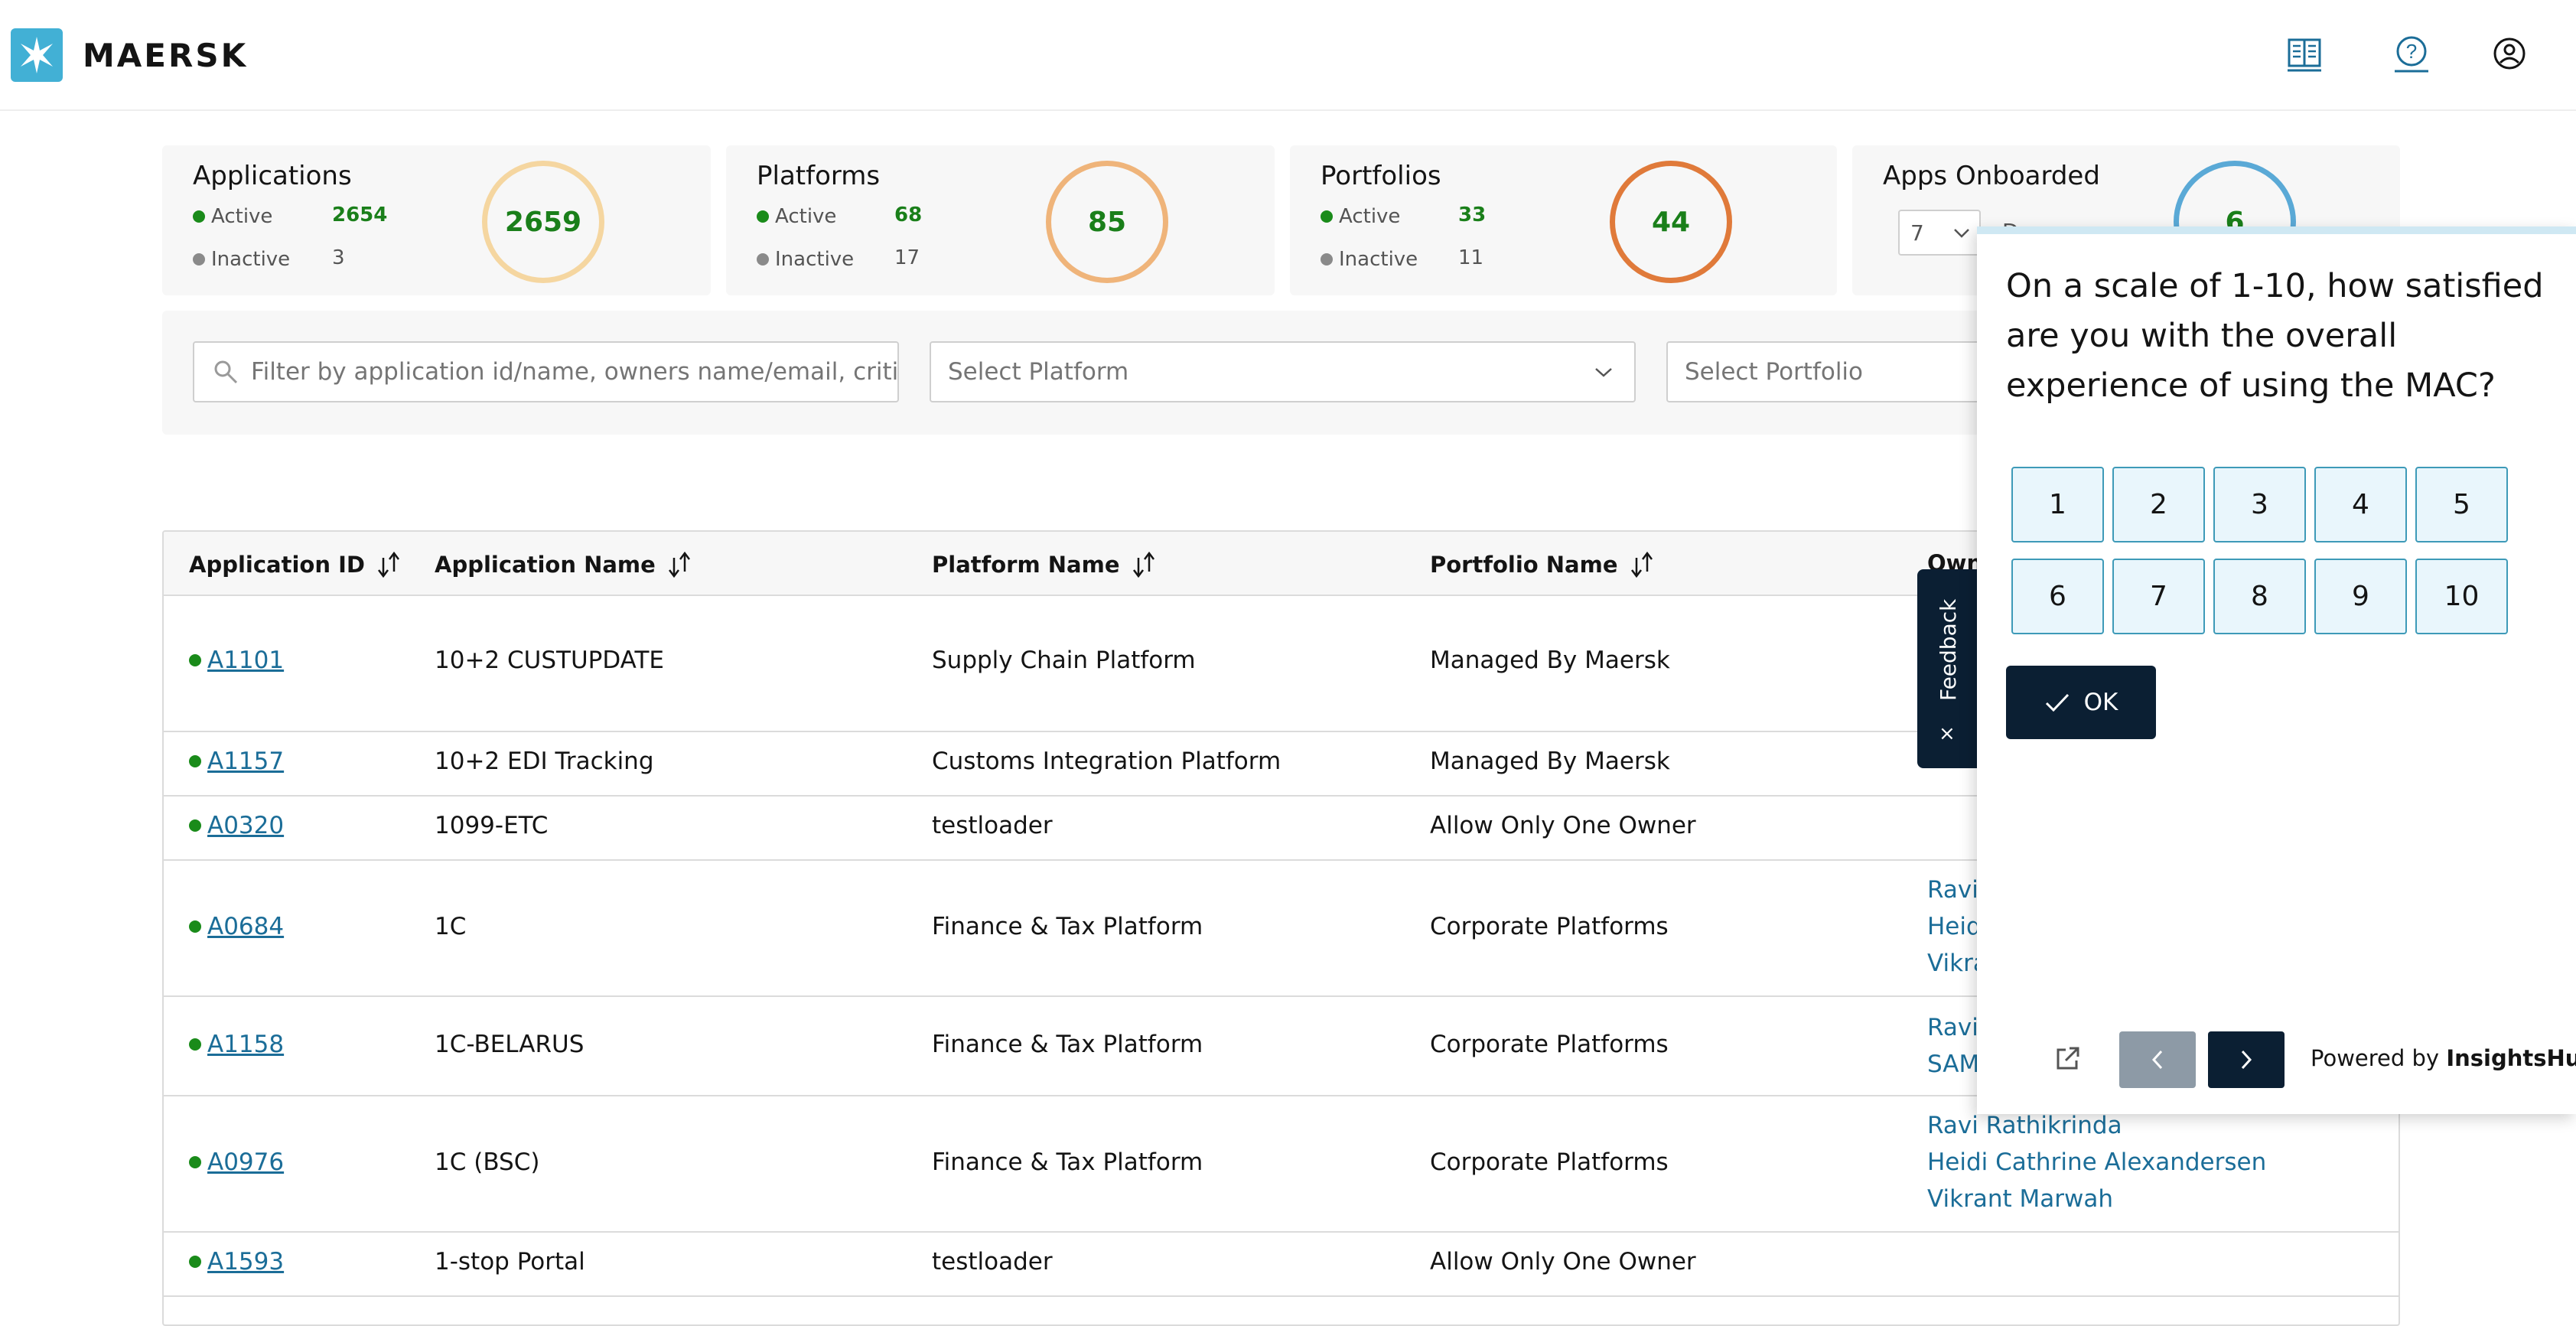 The height and width of the screenshot is (1326, 2576). I want to click on book-icon, so click(2304, 54).